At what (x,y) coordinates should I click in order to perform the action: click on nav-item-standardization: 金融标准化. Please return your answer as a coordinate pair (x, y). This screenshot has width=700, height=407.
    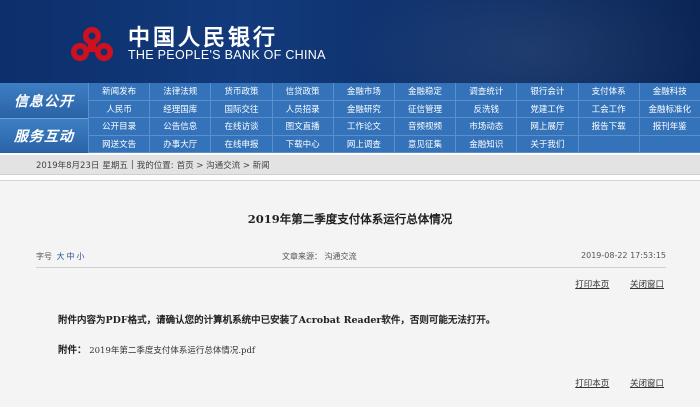
    Looking at the image, I should click on (669, 109).